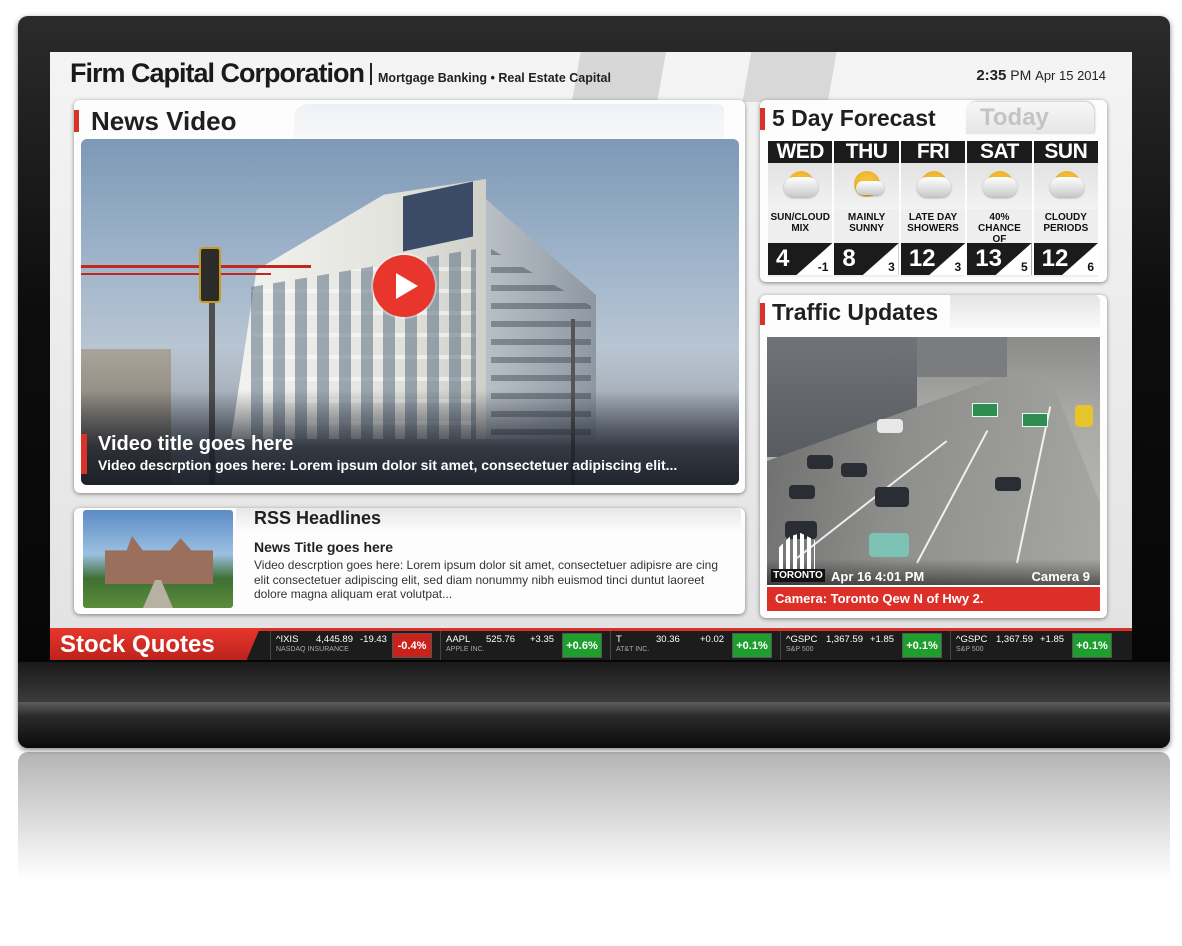 This screenshot has width=1182, height=946. I want to click on video-thumbnail-crane-arm, so click(176, 274).